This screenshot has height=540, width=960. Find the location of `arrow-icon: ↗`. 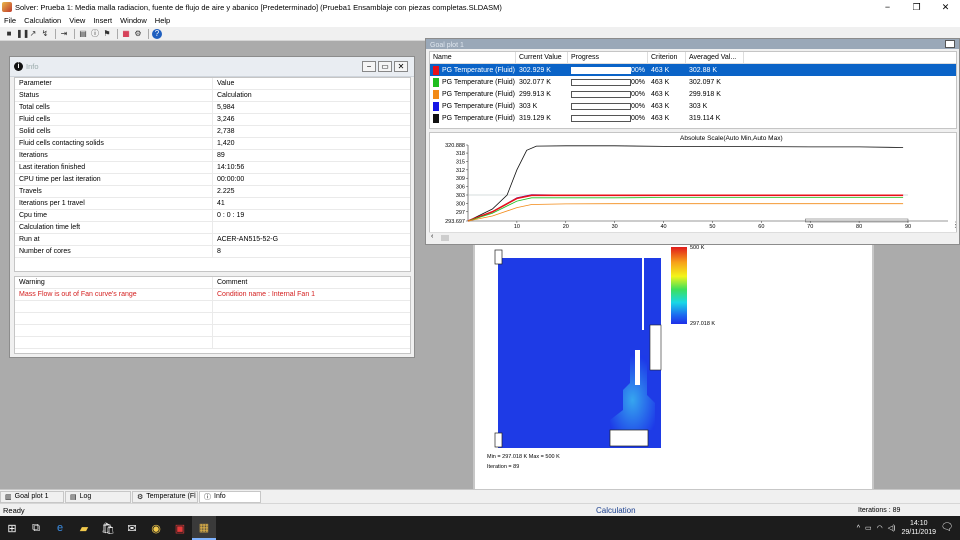

arrow-icon: ↗ is located at coordinates (33, 34).